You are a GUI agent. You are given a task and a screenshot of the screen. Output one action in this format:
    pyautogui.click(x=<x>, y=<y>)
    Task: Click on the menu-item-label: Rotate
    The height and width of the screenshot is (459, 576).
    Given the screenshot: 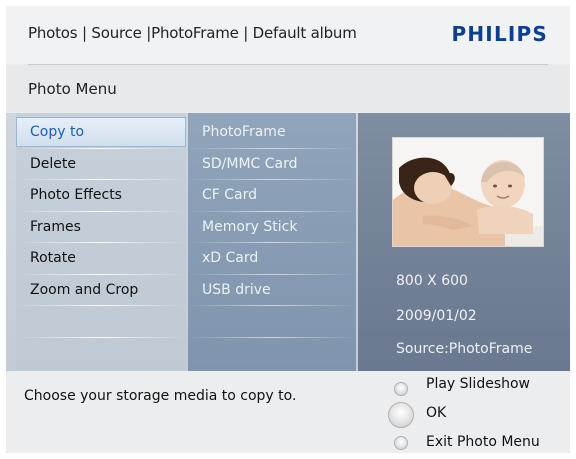 What is the action you would take?
    pyautogui.click(x=53, y=258)
    